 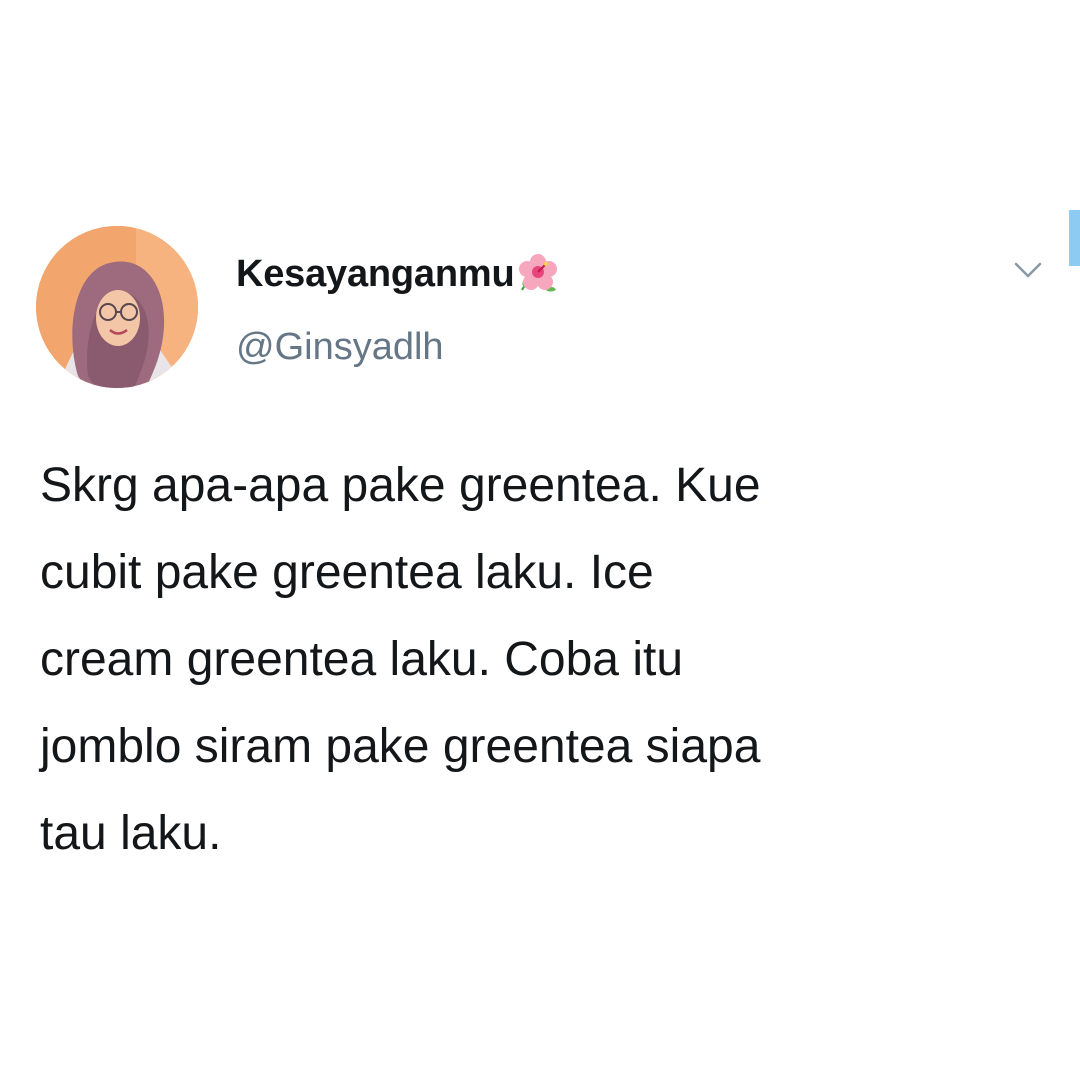 I want to click on chevron-down-icon, so click(x=1028, y=270).